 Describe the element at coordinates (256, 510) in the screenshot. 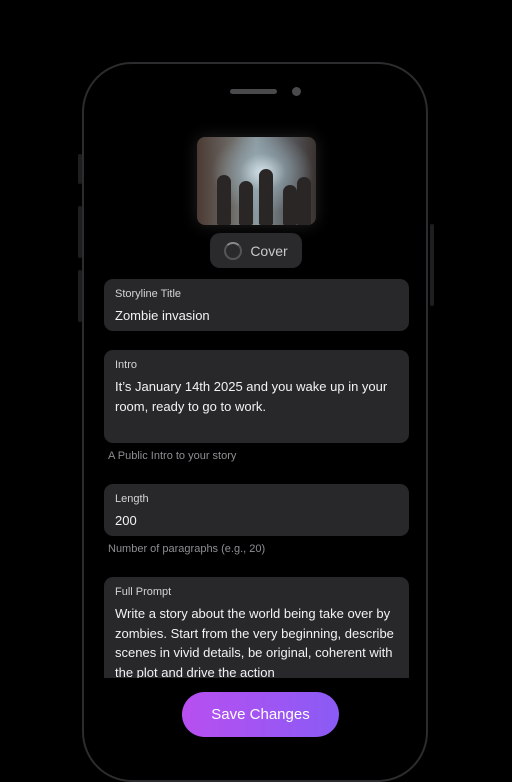

I see `length-field: Length 200` at that location.